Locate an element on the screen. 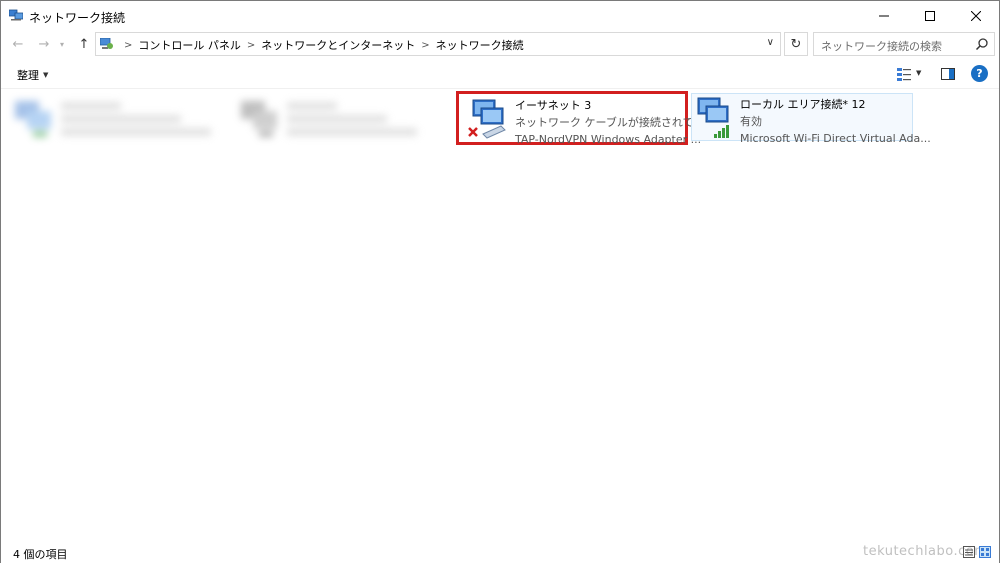  up-arrow-icon: ↑ is located at coordinates (84, 44).